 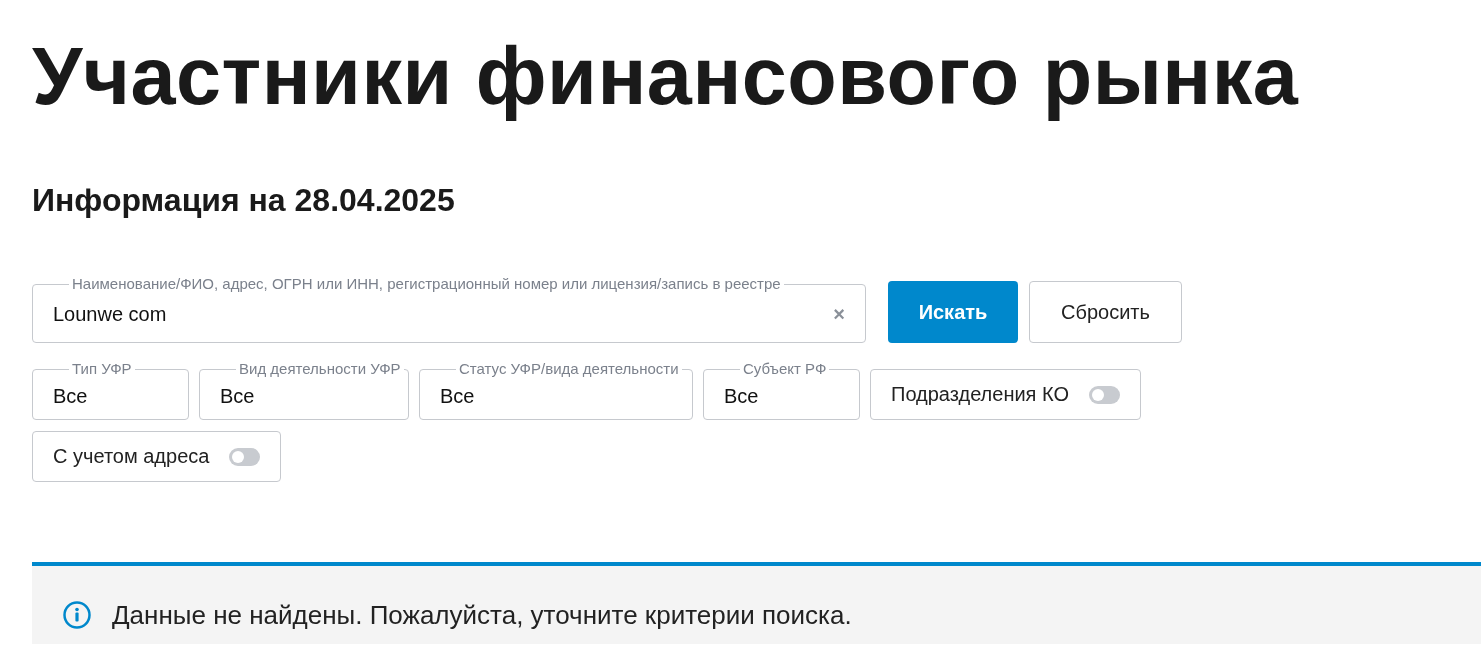 What do you see at coordinates (482, 615) in the screenshot?
I see `message-text: Данные не найдены. Пожалуйста, уточните критерии поиска.` at bounding box center [482, 615].